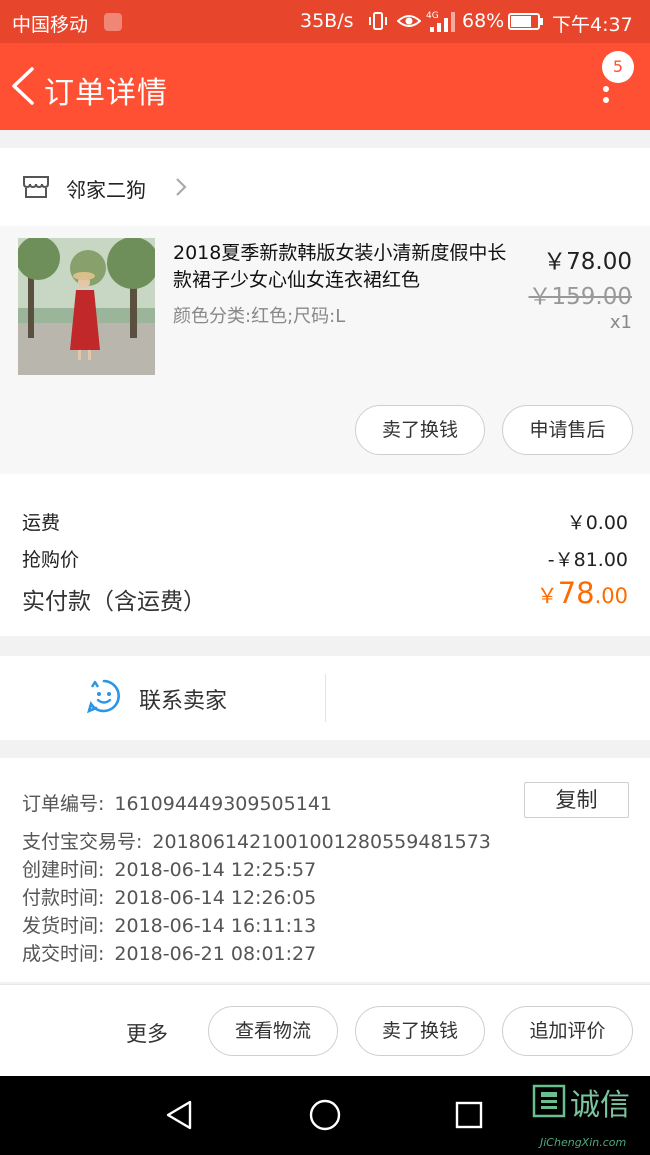  I want to click on product-thumbnail, so click(86, 306).